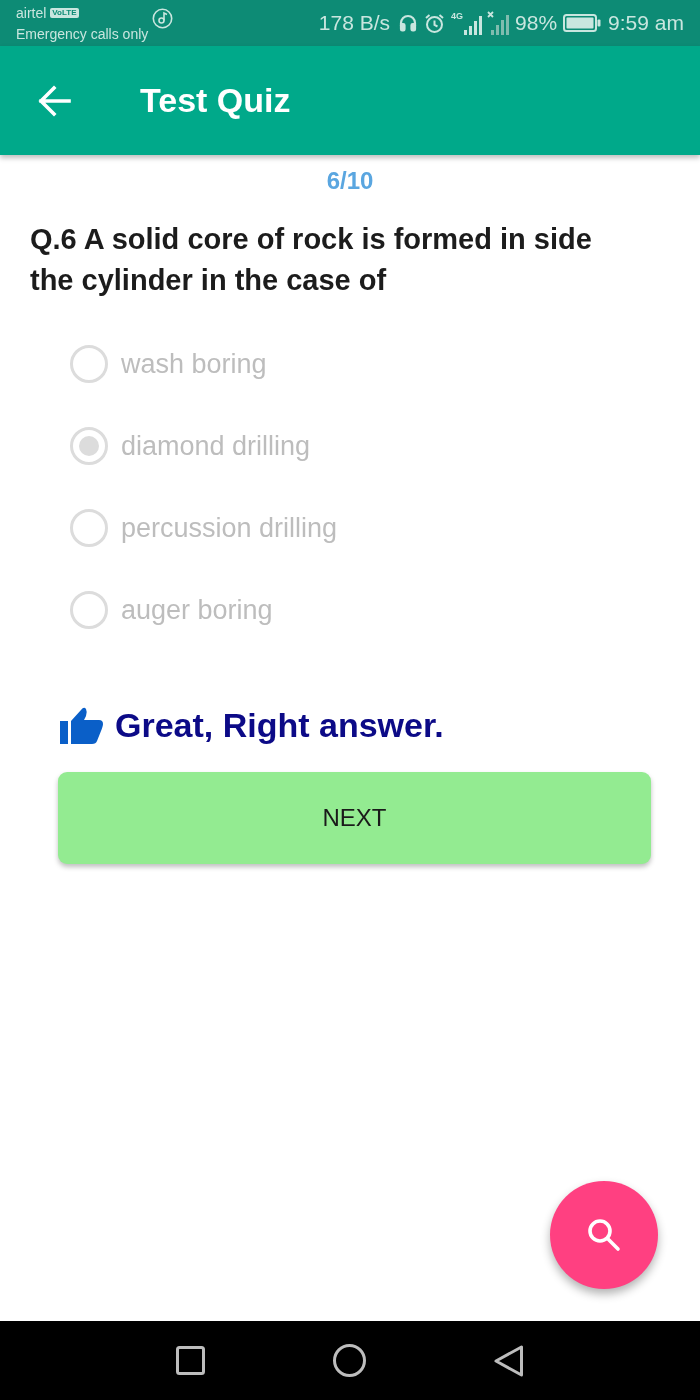 This screenshot has width=700, height=1400. Describe the element at coordinates (190, 1360) in the screenshot. I see `square-nav-icon` at that location.